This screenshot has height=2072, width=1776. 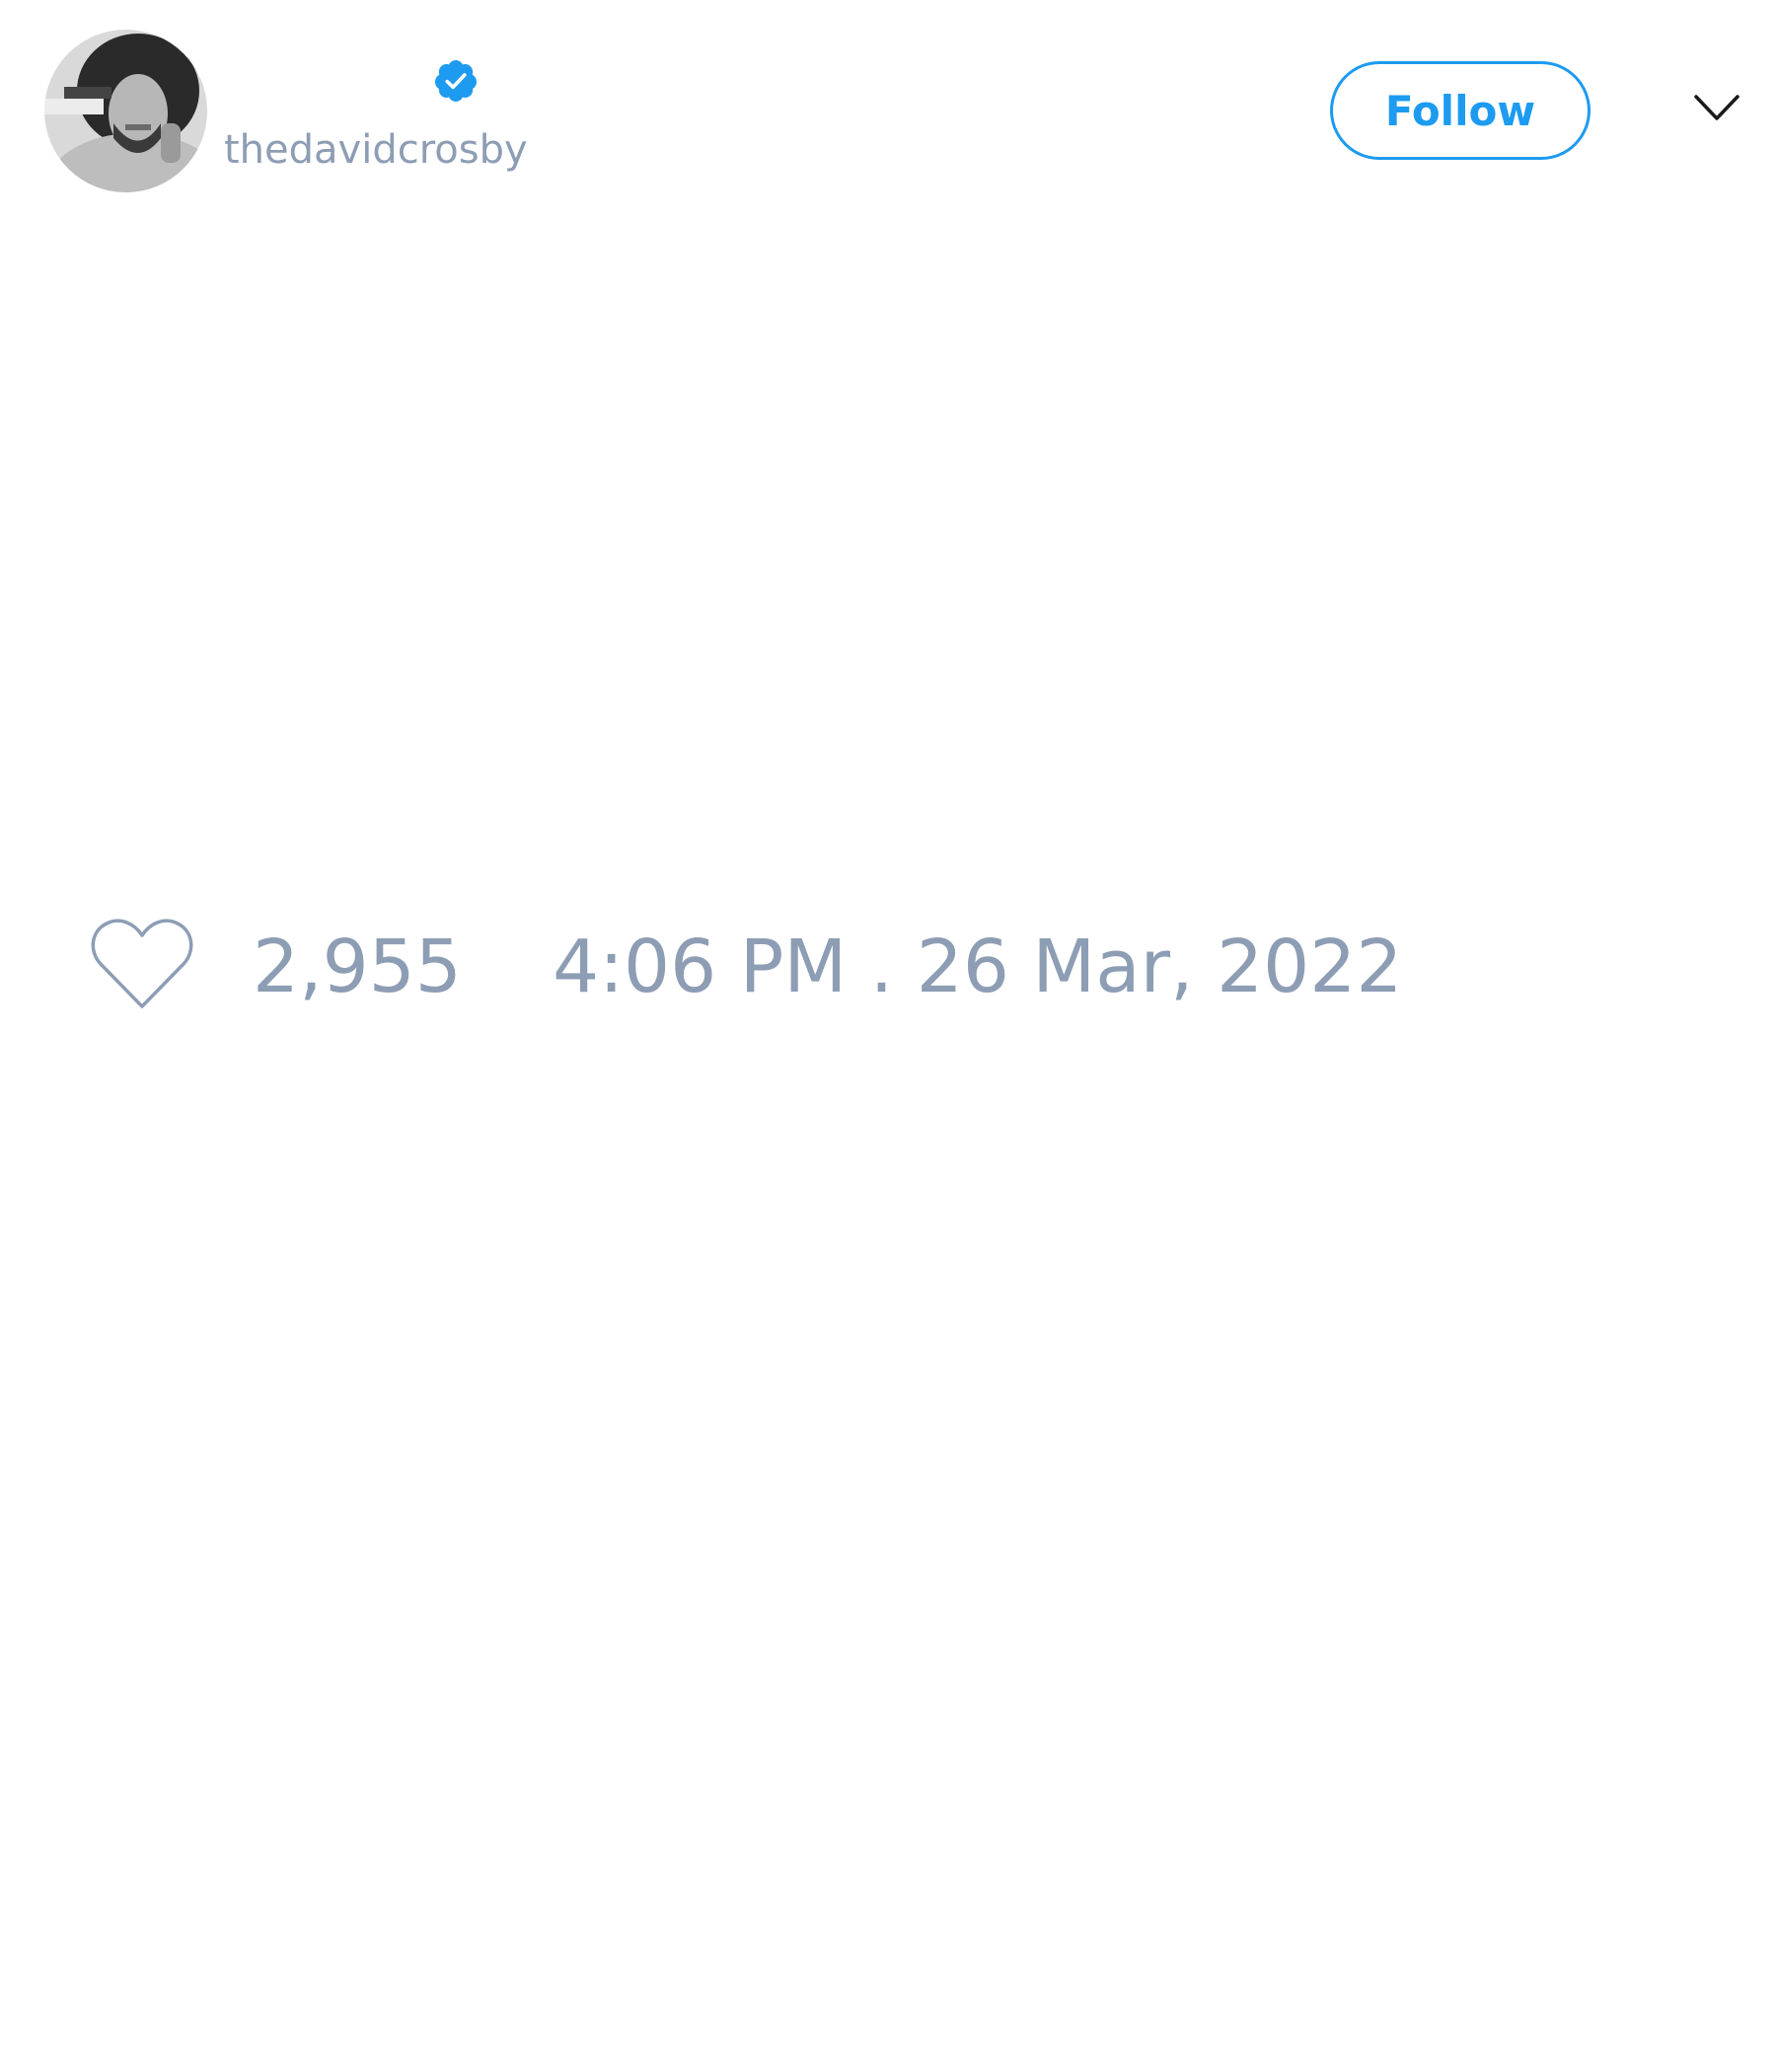 I want to click on like-count: 2,955, so click(x=357, y=967).